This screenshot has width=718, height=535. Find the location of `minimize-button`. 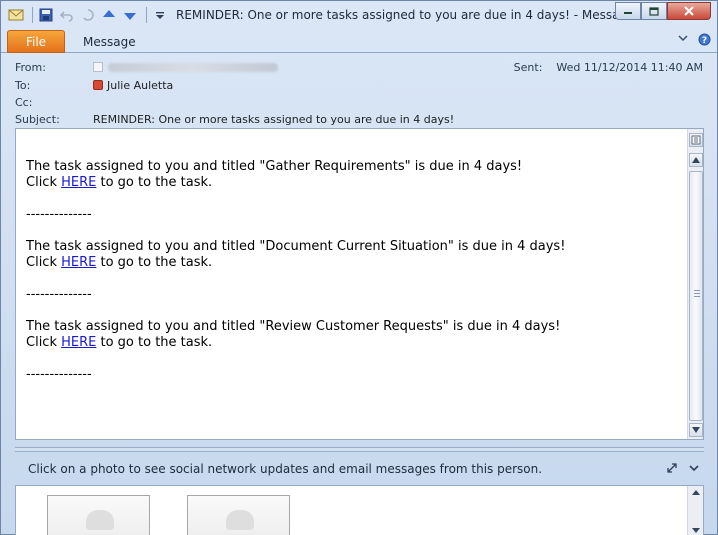

minimize-button is located at coordinates (628, 11).